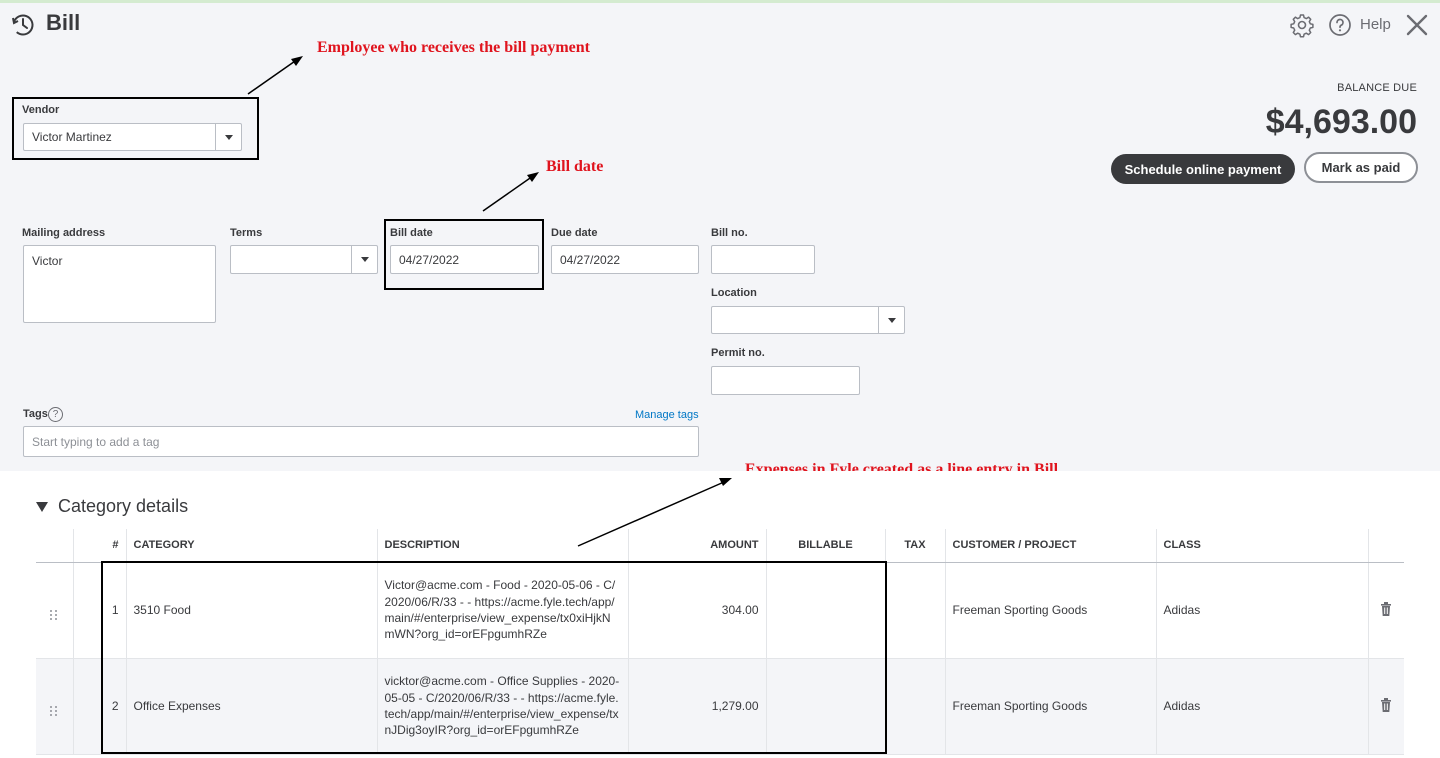 This screenshot has height=758, width=1440. What do you see at coordinates (1302, 25) in the screenshot?
I see `gear-icon` at bounding box center [1302, 25].